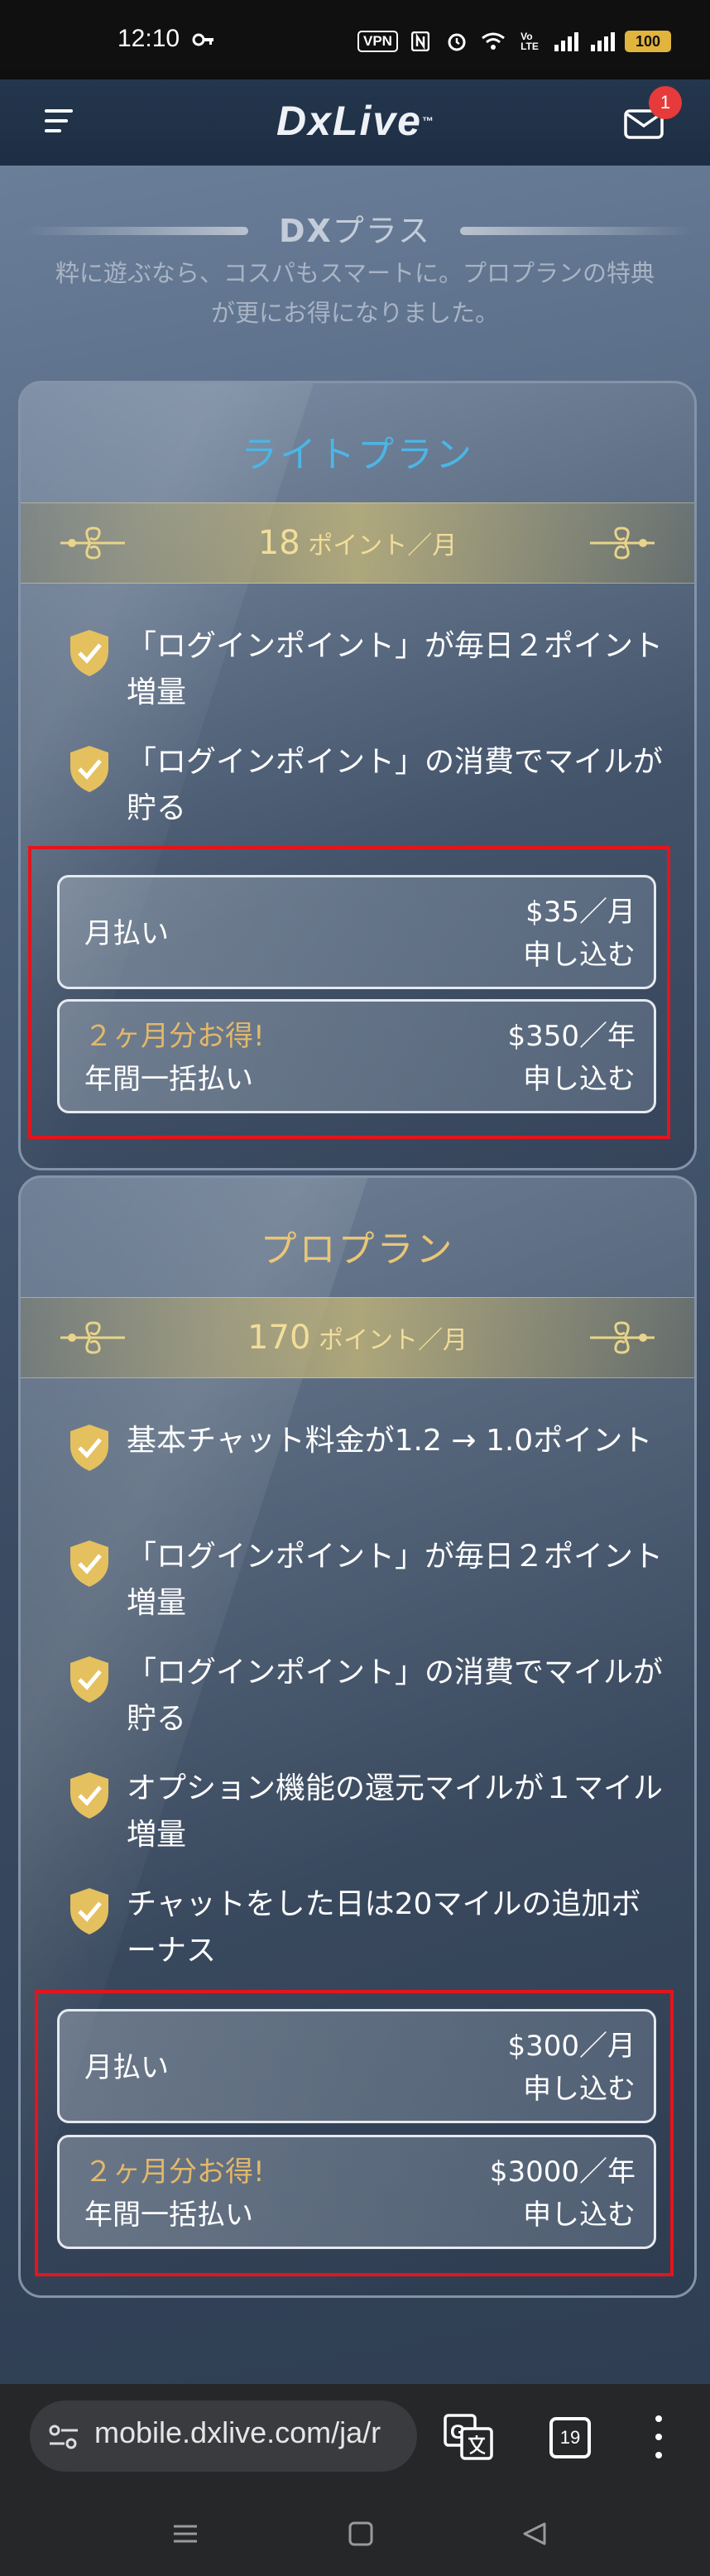 This screenshot has width=710, height=2576. What do you see at coordinates (384, 1927) in the screenshot?
I see `feature-text: チャットをした日は20マイルの追加ボーナス` at bounding box center [384, 1927].